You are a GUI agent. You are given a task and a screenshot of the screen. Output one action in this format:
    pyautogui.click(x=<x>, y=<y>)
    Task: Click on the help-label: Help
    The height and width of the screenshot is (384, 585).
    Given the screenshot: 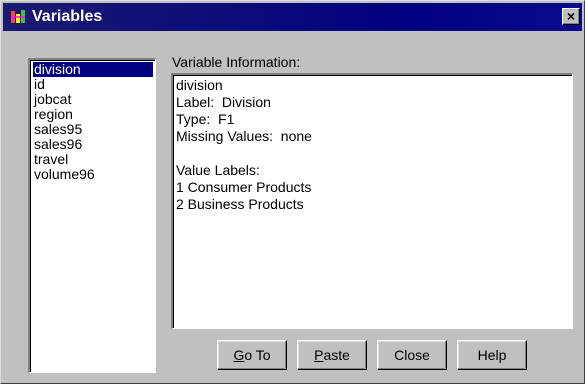 What is the action you would take?
    pyautogui.click(x=492, y=355)
    